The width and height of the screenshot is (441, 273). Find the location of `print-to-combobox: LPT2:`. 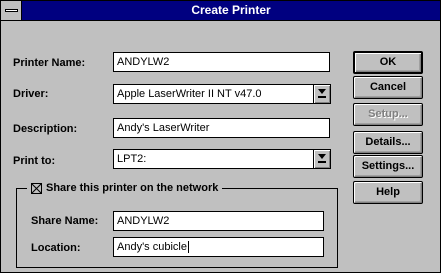

print-to-combobox: LPT2: is located at coordinates (222, 159).